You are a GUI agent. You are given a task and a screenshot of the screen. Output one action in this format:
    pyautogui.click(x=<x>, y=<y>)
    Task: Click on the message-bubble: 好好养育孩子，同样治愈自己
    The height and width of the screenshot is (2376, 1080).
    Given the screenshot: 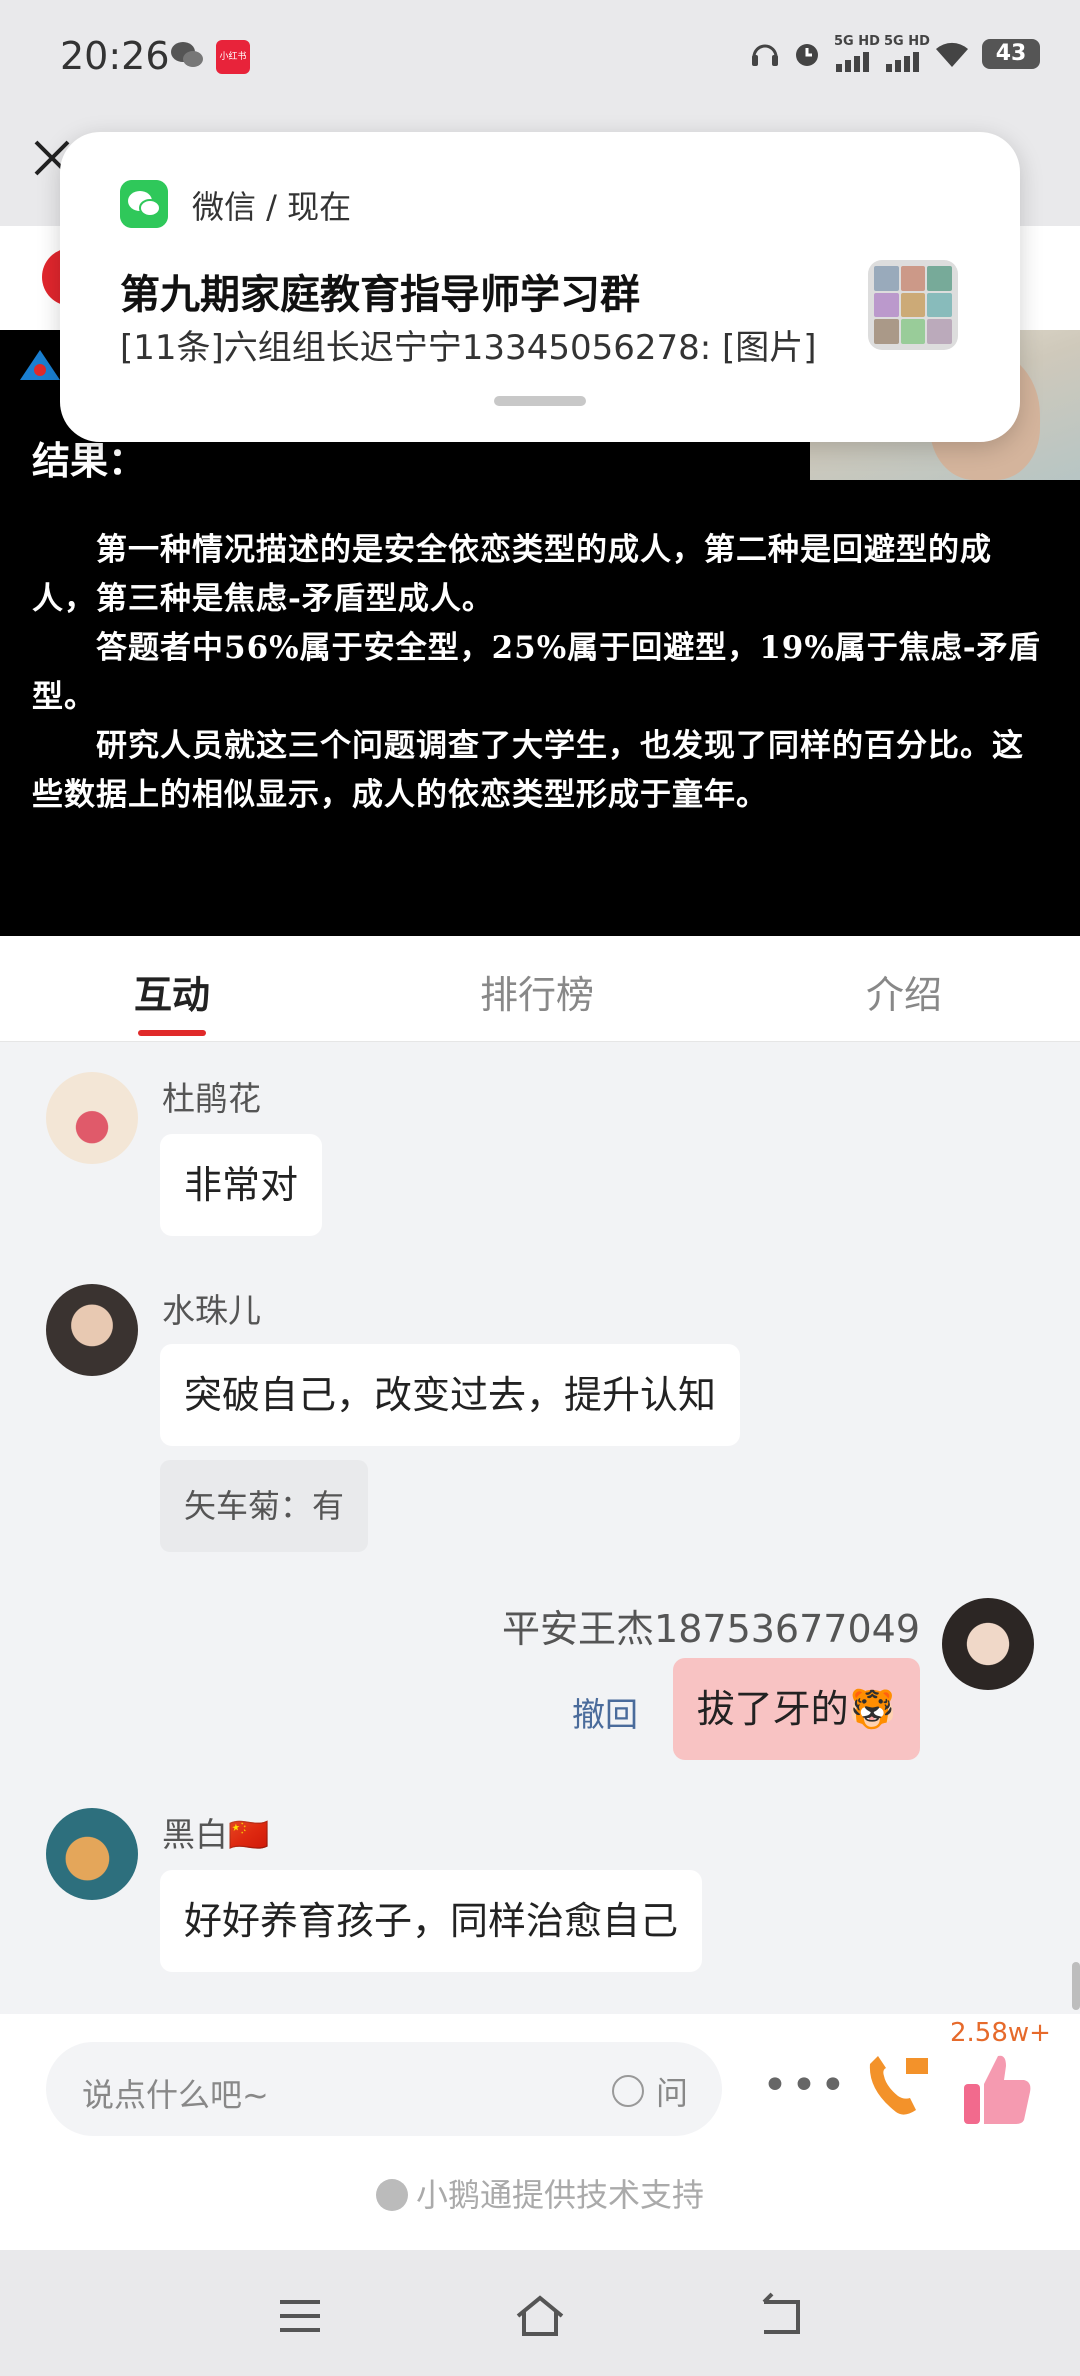 What is the action you would take?
    pyautogui.click(x=431, y=1921)
    